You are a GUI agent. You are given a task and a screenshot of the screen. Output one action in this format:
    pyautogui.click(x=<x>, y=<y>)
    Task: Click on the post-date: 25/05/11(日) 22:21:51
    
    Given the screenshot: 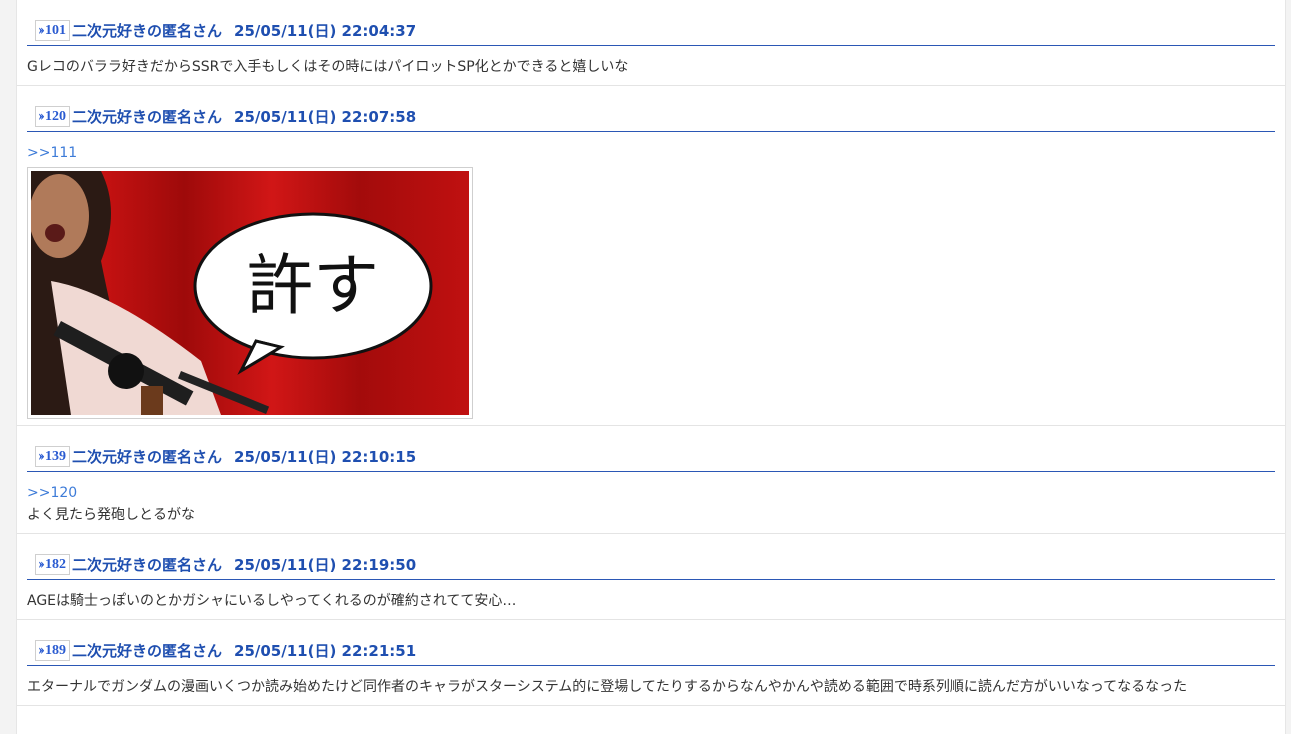 What is the action you would take?
    pyautogui.click(x=325, y=651)
    